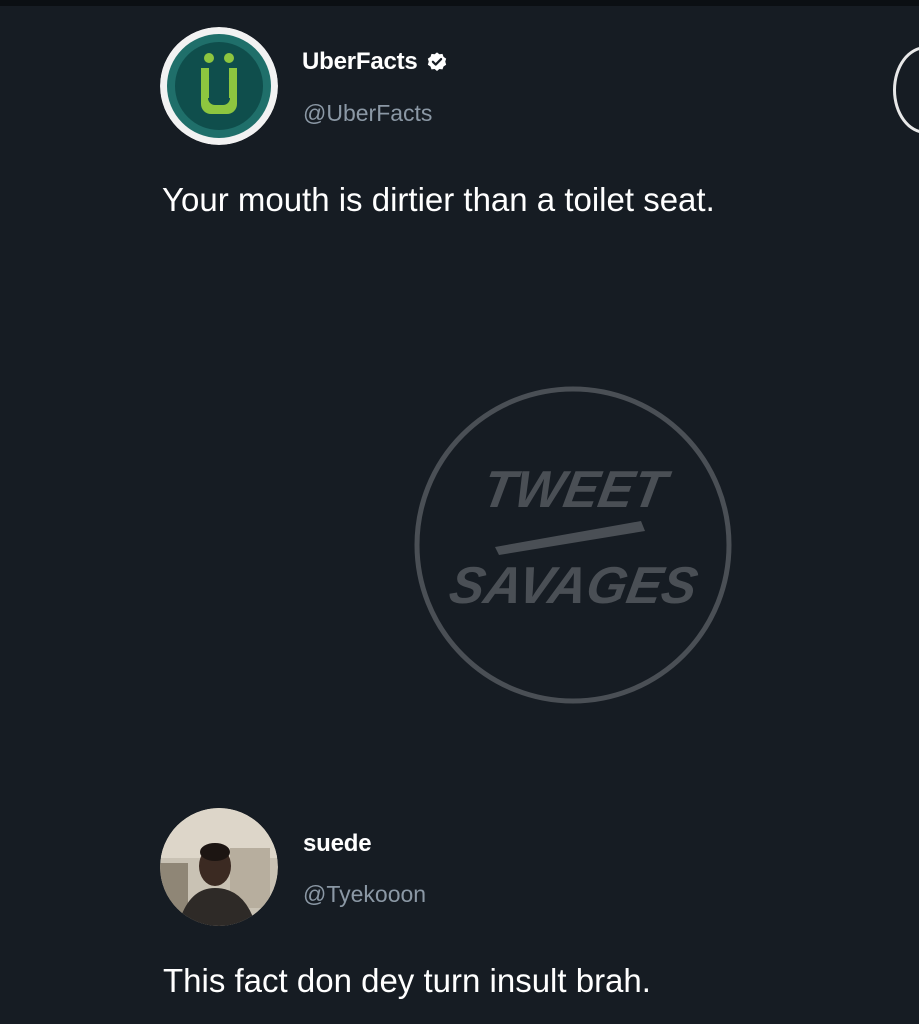  I want to click on tweet-author-row: UberFacts, so click(375, 62).